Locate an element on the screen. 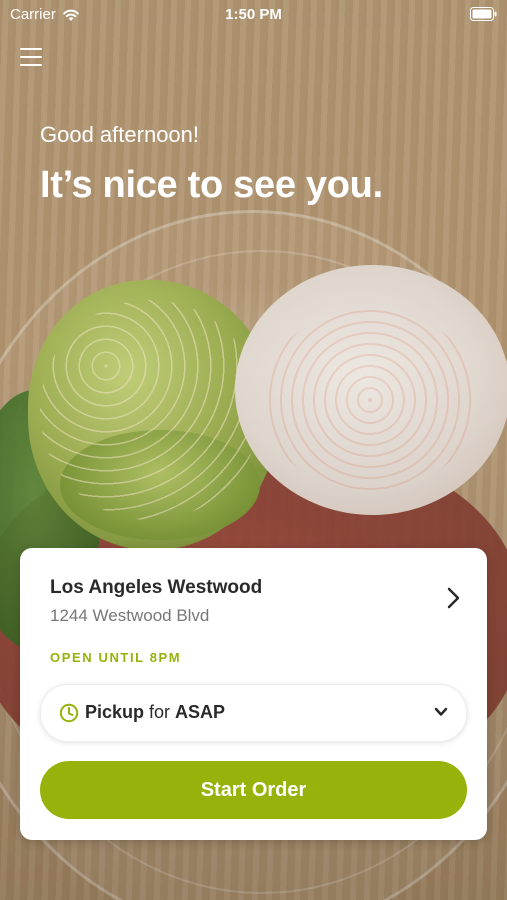  store-name: Los Angeles Westwood is located at coordinates (156, 587).